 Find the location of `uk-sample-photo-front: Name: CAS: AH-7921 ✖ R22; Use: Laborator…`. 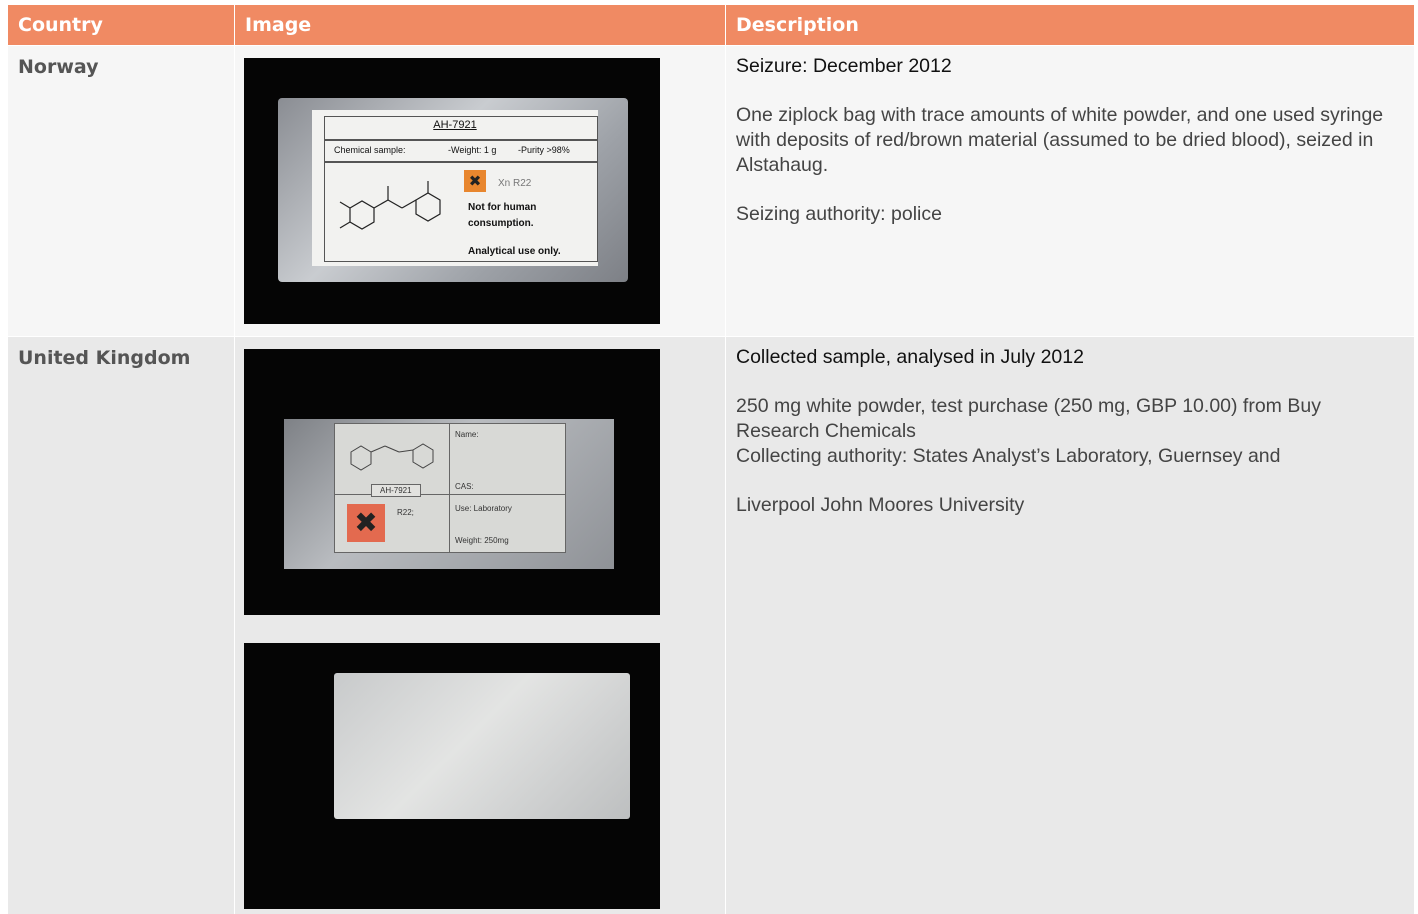

uk-sample-photo-front: Name: CAS: AH-7921 ✖ R22; Use: Laborator… is located at coordinates (452, 482).